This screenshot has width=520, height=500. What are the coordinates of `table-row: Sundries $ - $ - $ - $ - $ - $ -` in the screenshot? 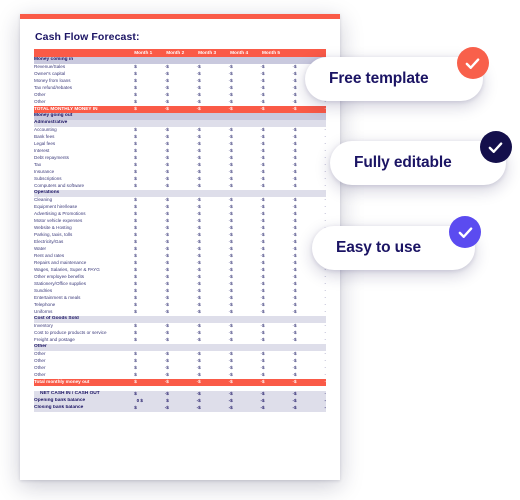 It's located at (180, 291).